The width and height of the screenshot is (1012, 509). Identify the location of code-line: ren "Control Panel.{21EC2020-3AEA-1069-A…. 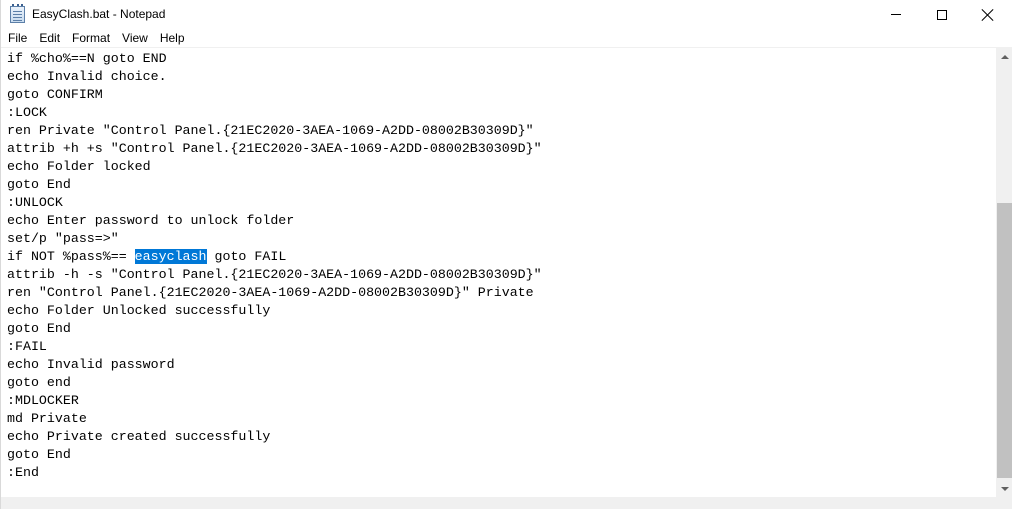
(270, 292).